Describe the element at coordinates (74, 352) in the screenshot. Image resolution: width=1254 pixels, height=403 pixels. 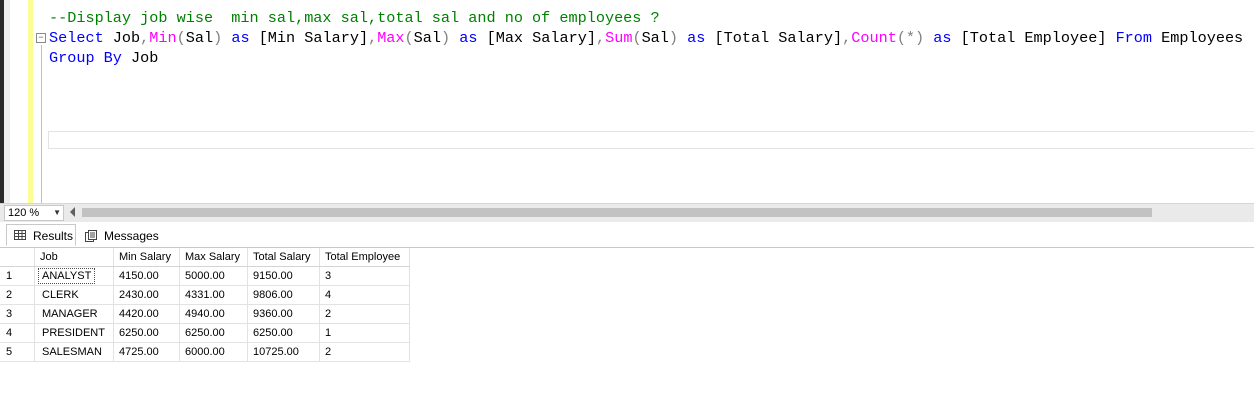
I see `cell-job: SALESMAN` at that location.